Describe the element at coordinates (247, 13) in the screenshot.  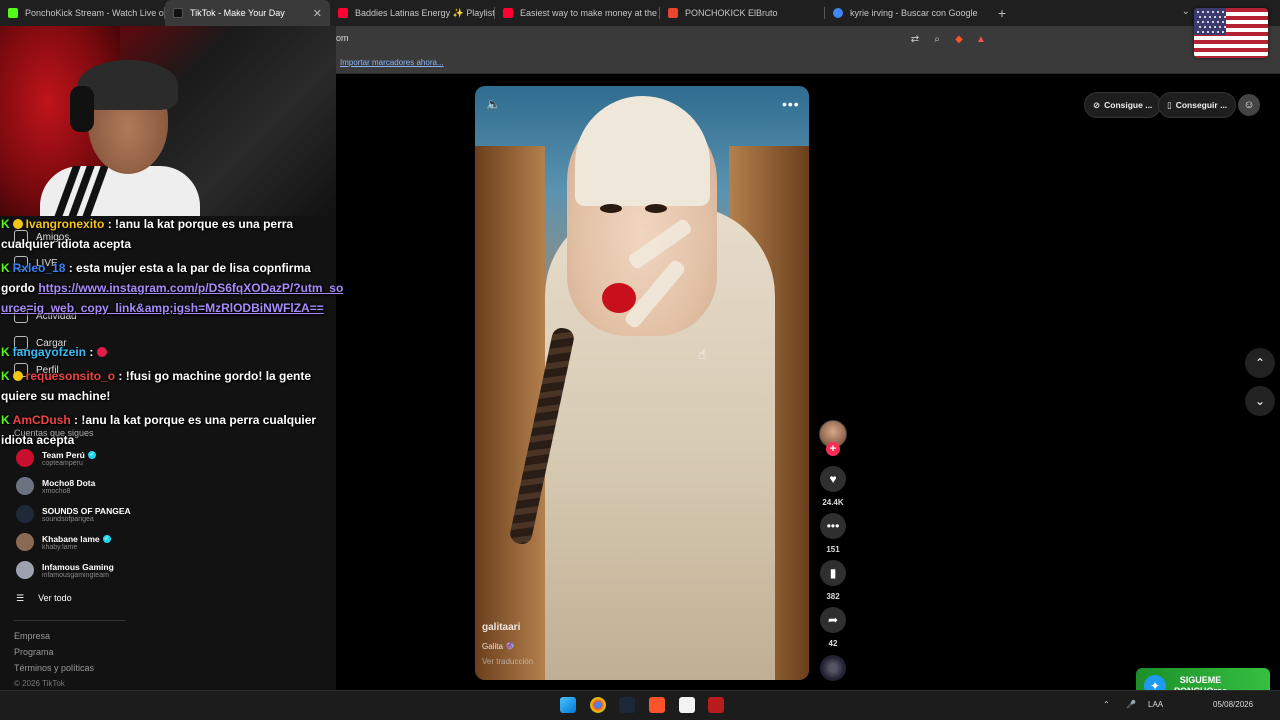
I see `tab-tiktok: TikTok - Make Your Day ✕` at that location.